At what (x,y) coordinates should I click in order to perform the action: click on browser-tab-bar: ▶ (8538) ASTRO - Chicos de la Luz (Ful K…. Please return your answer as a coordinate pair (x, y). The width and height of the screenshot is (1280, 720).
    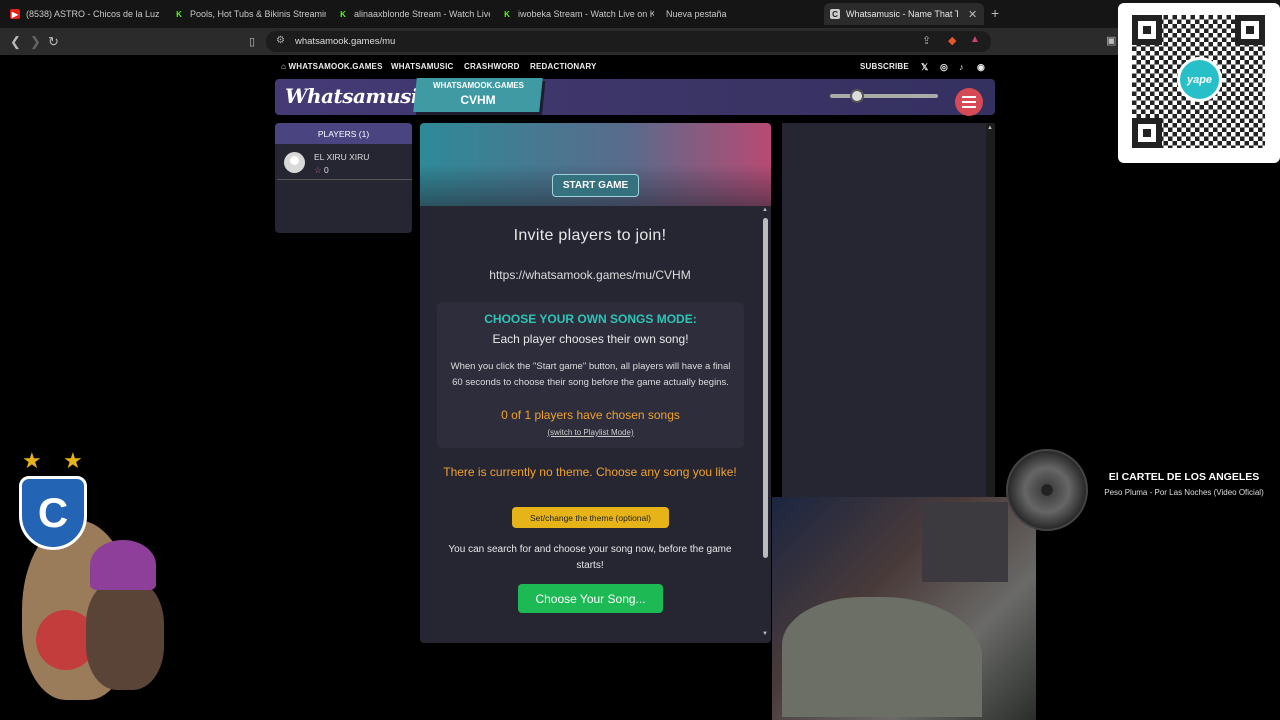
    Looking at the image, I should click on (640, 14).